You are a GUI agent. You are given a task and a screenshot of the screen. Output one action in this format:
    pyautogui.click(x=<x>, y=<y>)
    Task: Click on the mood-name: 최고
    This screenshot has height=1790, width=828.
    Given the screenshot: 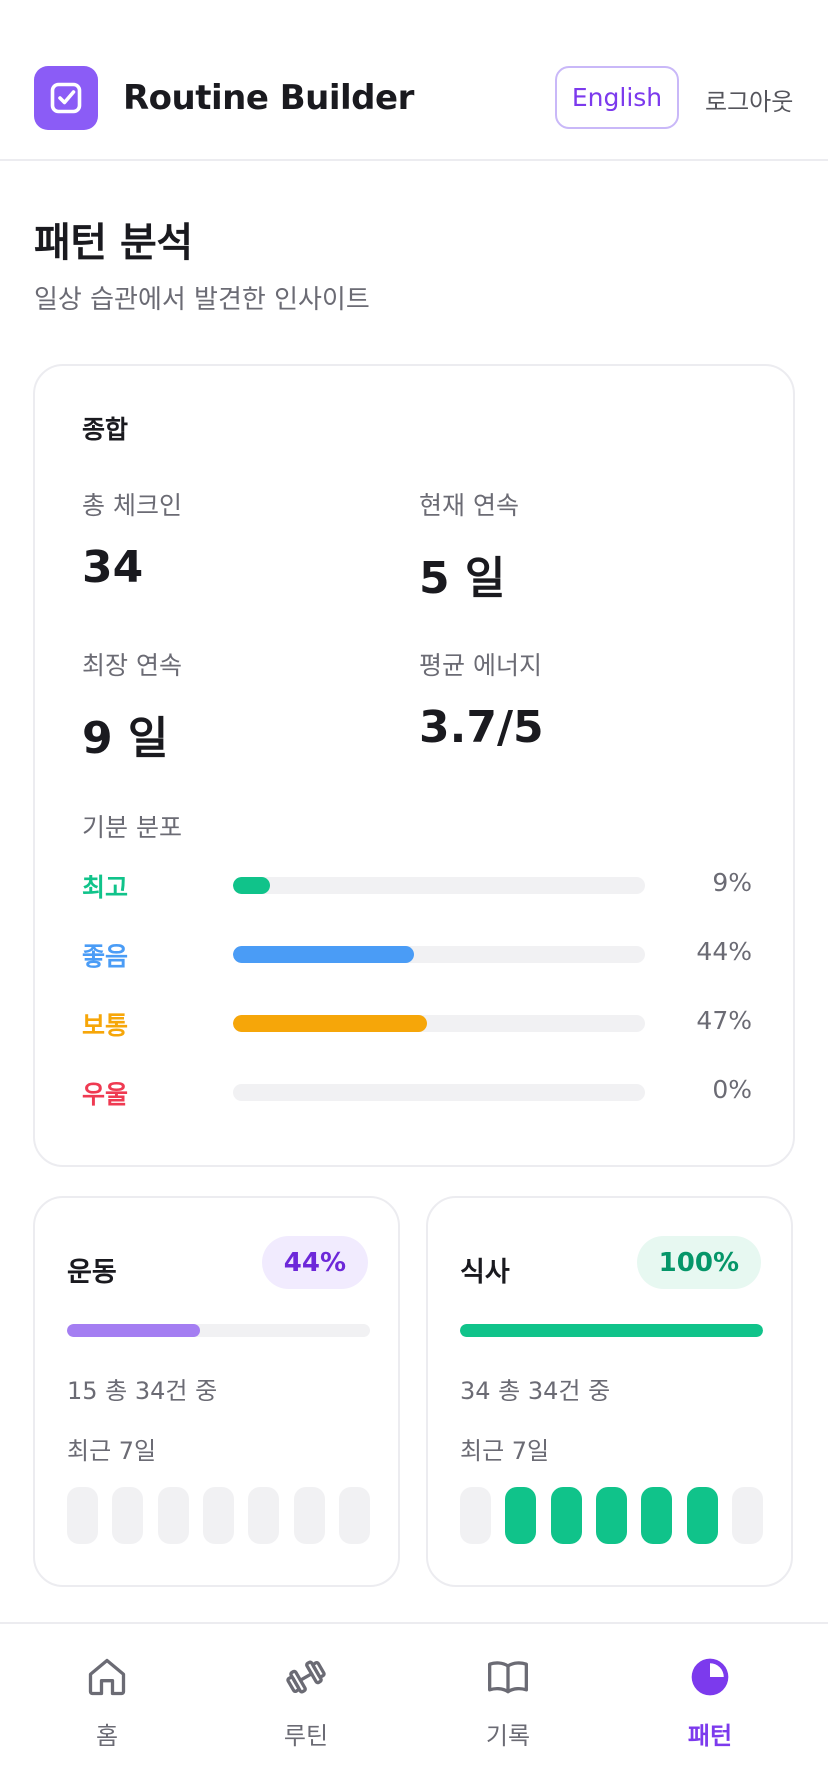 What is the action you would take?
    pyautogui.click(x=105, y=887)
    